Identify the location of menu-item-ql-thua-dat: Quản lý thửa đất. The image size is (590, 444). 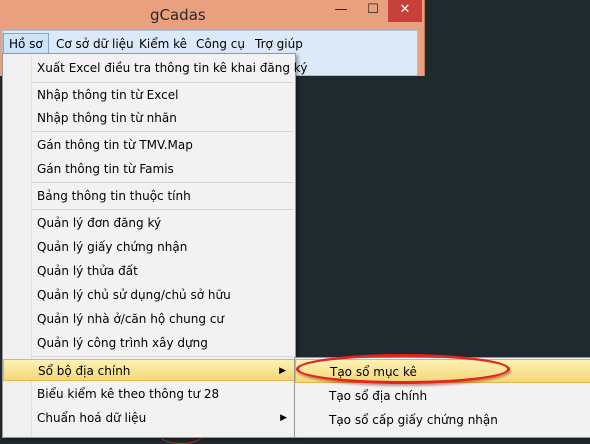
(149, 271).